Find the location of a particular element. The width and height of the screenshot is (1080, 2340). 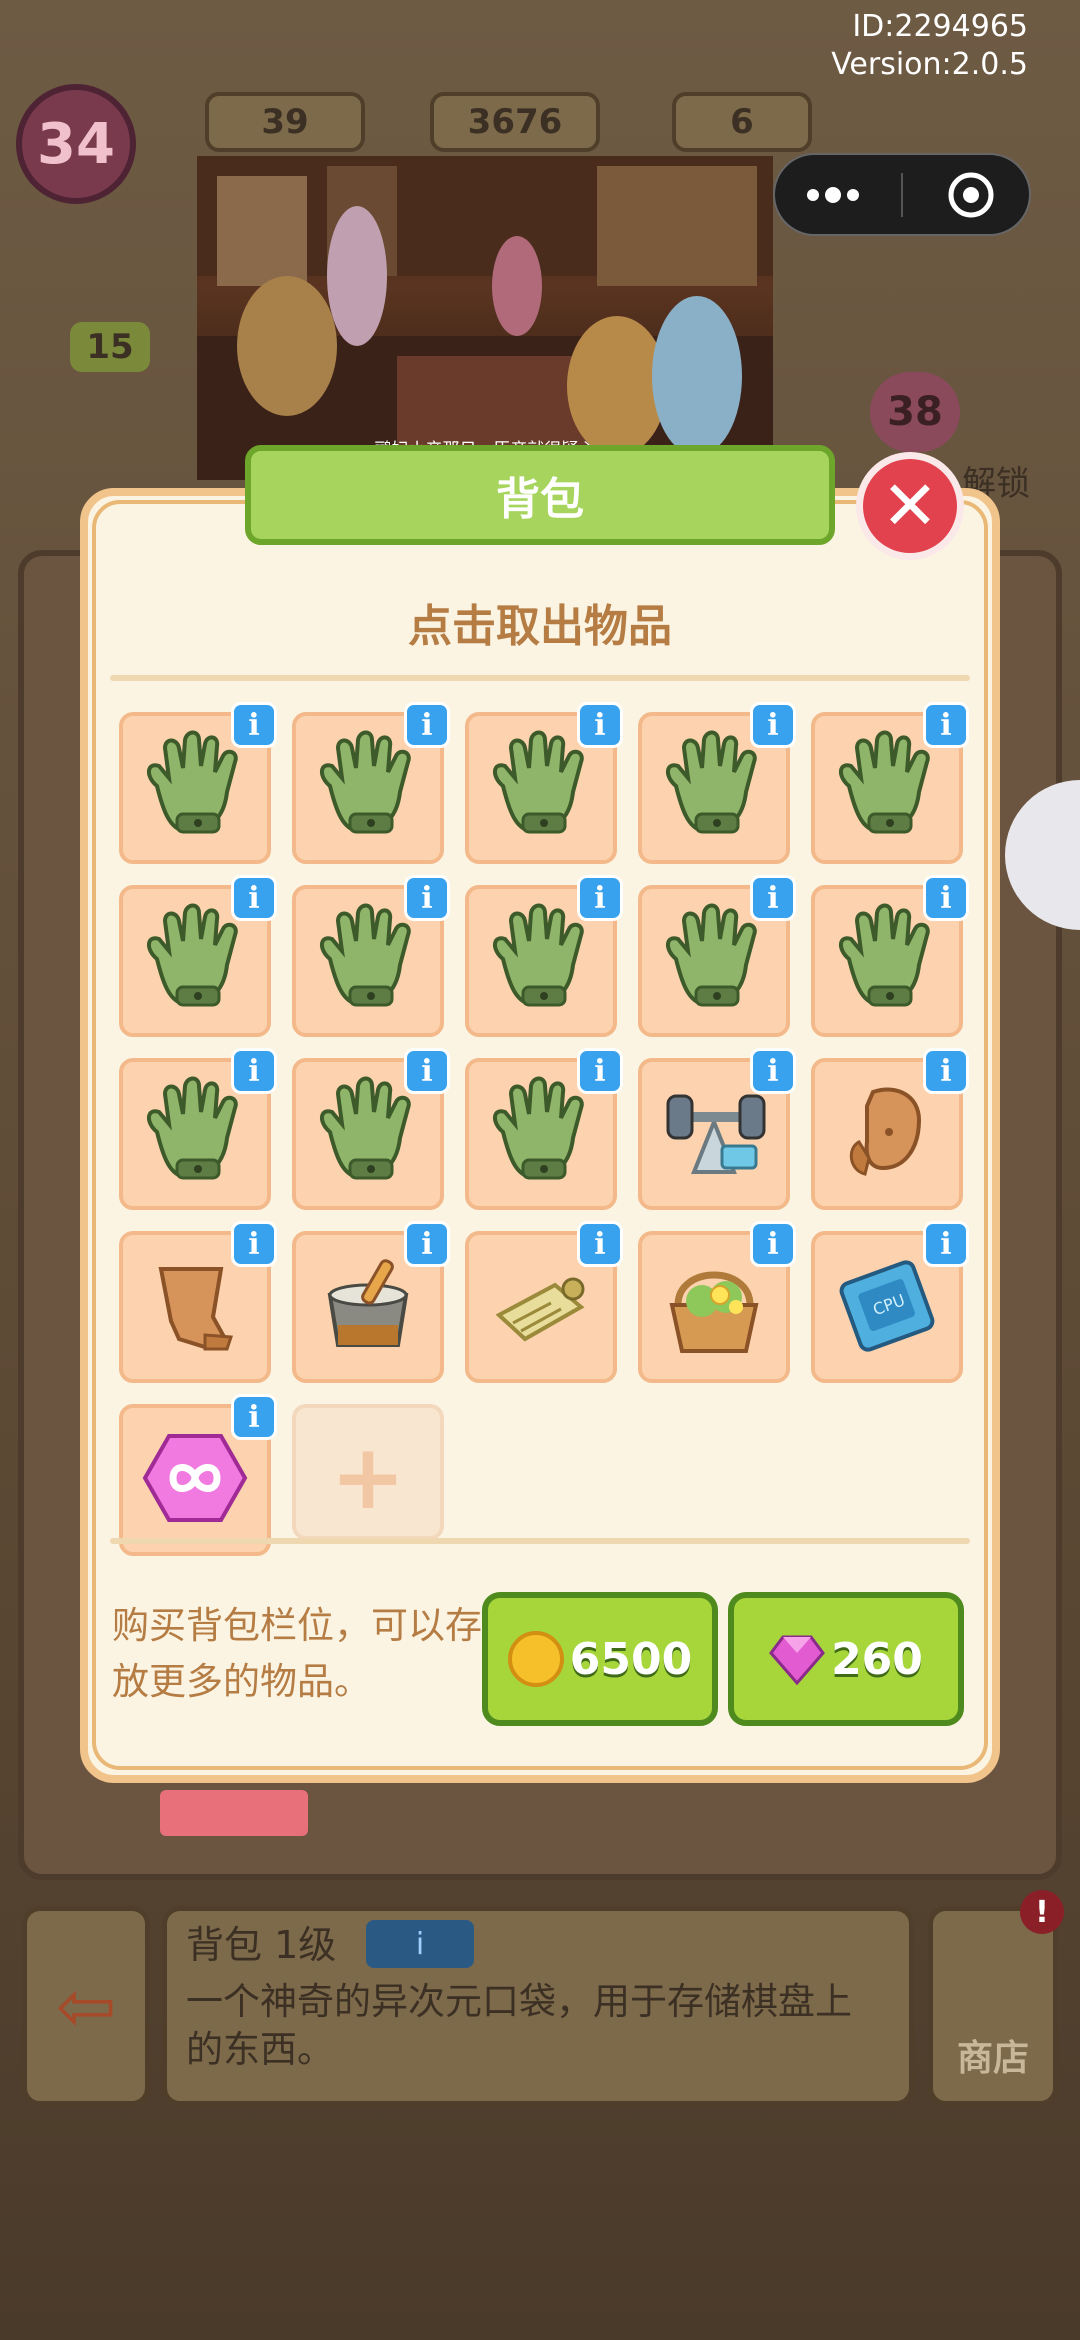

gem-price: 260 is located at coordinates (877, 1659).